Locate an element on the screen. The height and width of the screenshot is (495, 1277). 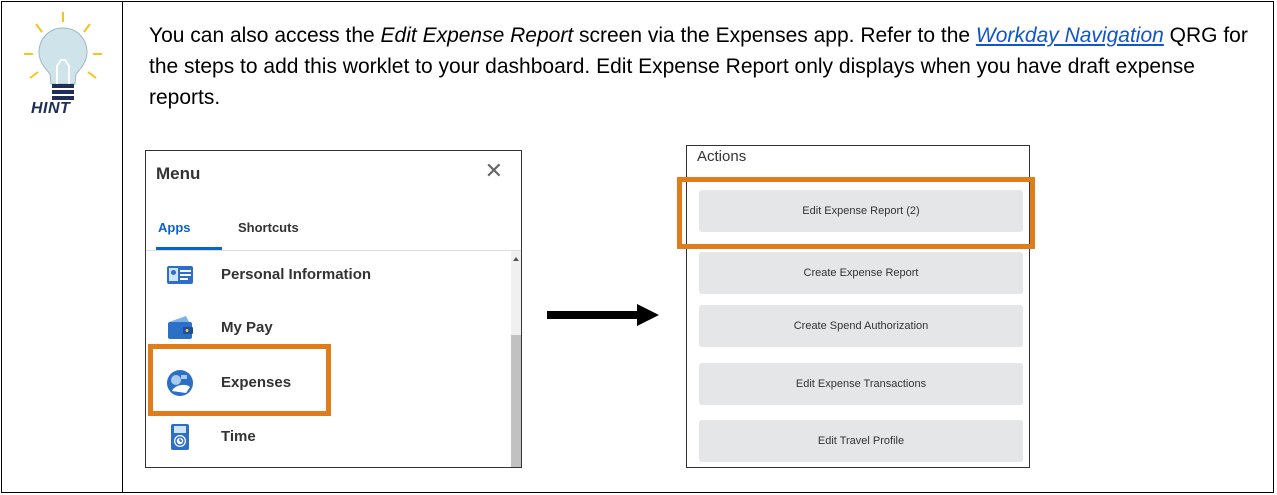
tab-shortcuts: Shortcuts is located at coordinates (268, 227).